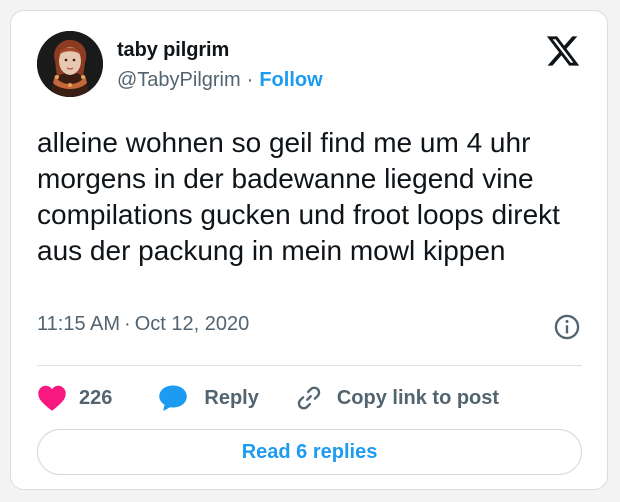 The width and height of the screenshot is (620, 502). I want to click on read-replies-button: Read 6 replies, so click(309, 452).